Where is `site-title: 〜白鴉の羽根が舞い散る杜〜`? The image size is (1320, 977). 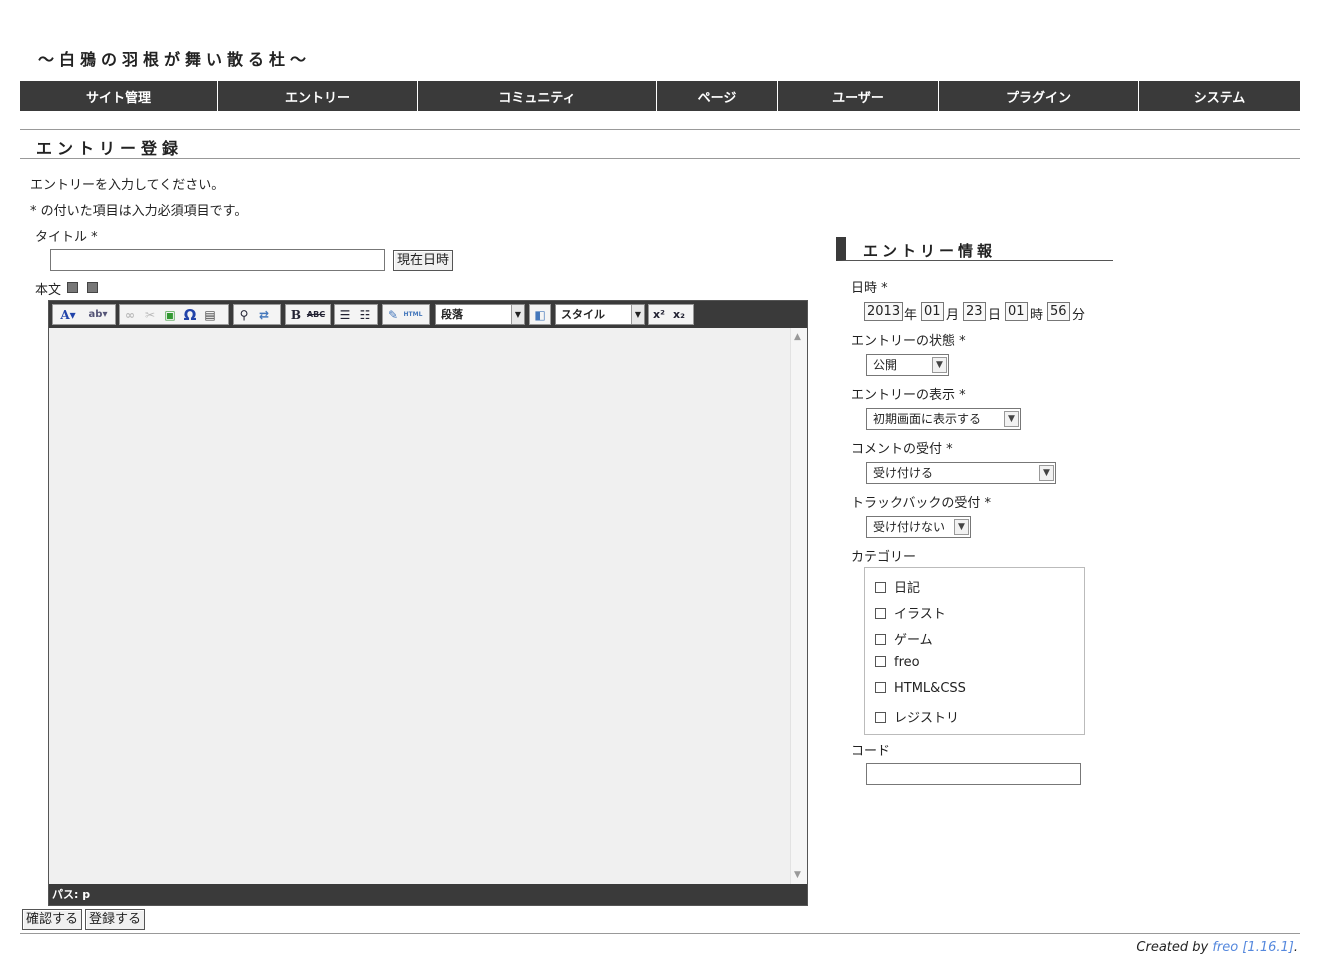 site-title: 〜白鴉の羽根が舞い散る杜〜 is located at coordinates (175, 59).